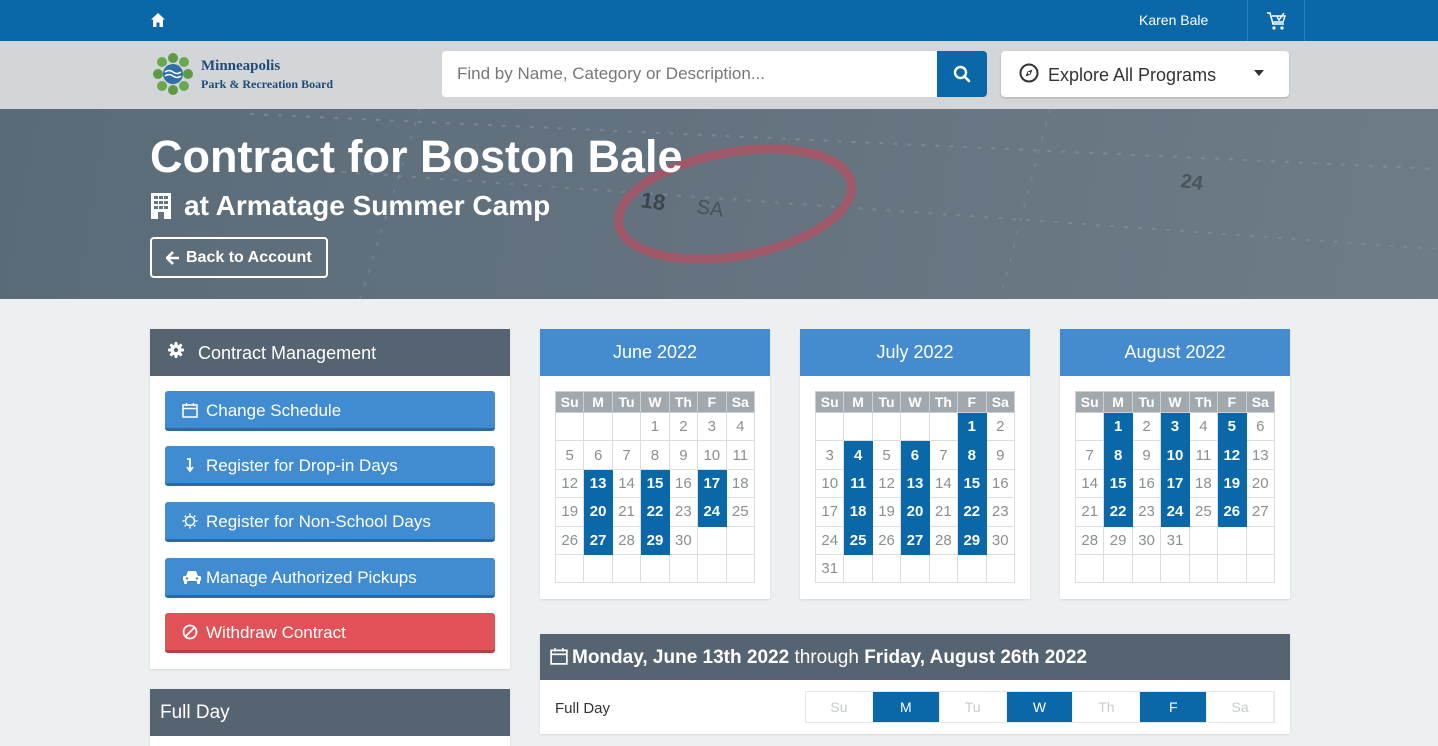 Image resolution: width=1438 pixels, height=746 pixels. What do you see at coordinates (158, 20) in the screenshot?
I see `home-icon` at bounding box center [158, 20].